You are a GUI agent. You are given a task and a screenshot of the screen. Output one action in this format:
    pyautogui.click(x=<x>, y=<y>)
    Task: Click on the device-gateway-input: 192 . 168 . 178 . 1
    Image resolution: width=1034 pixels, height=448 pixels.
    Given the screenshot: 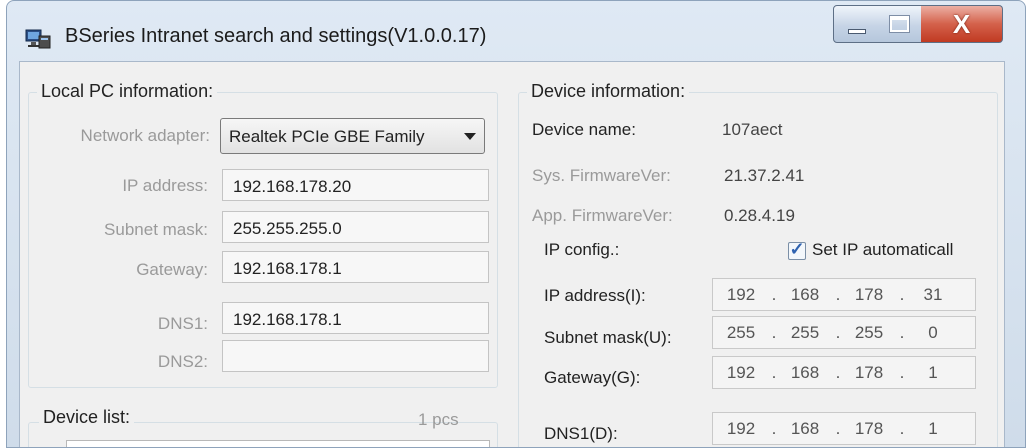 What is the action you would take?
    pyautogui.click(x=844, y=372)
    